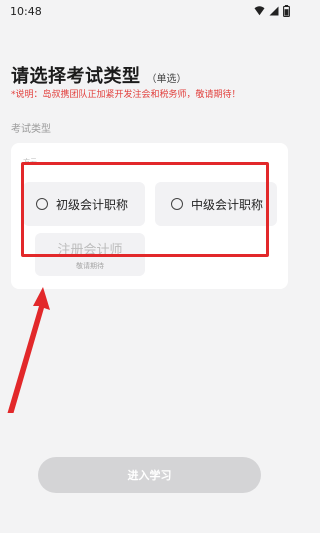  I want to click on option-junior-accountant: 初级会计职称, so click(84, 204).